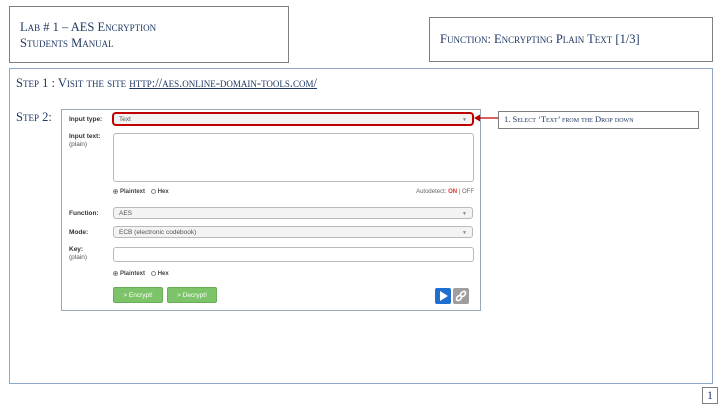 The height and width of the screenshot is (405, 720). I want to click on callout-arrow, so click(487, 118).